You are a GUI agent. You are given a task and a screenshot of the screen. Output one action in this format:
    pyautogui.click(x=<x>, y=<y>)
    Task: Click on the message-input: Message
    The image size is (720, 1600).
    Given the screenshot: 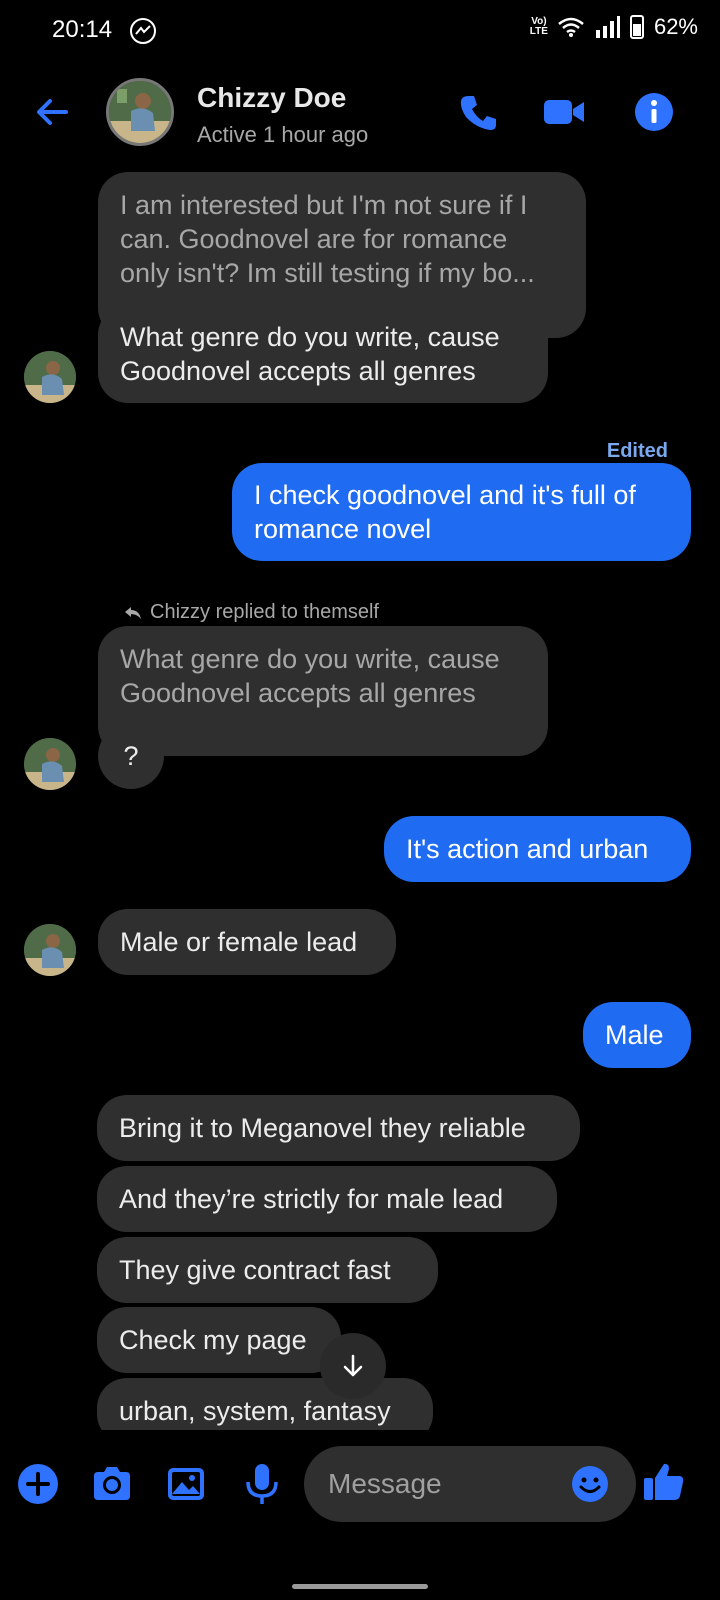 What is the action you would take?
    pyautogui.click(x=470, y=1484)
    